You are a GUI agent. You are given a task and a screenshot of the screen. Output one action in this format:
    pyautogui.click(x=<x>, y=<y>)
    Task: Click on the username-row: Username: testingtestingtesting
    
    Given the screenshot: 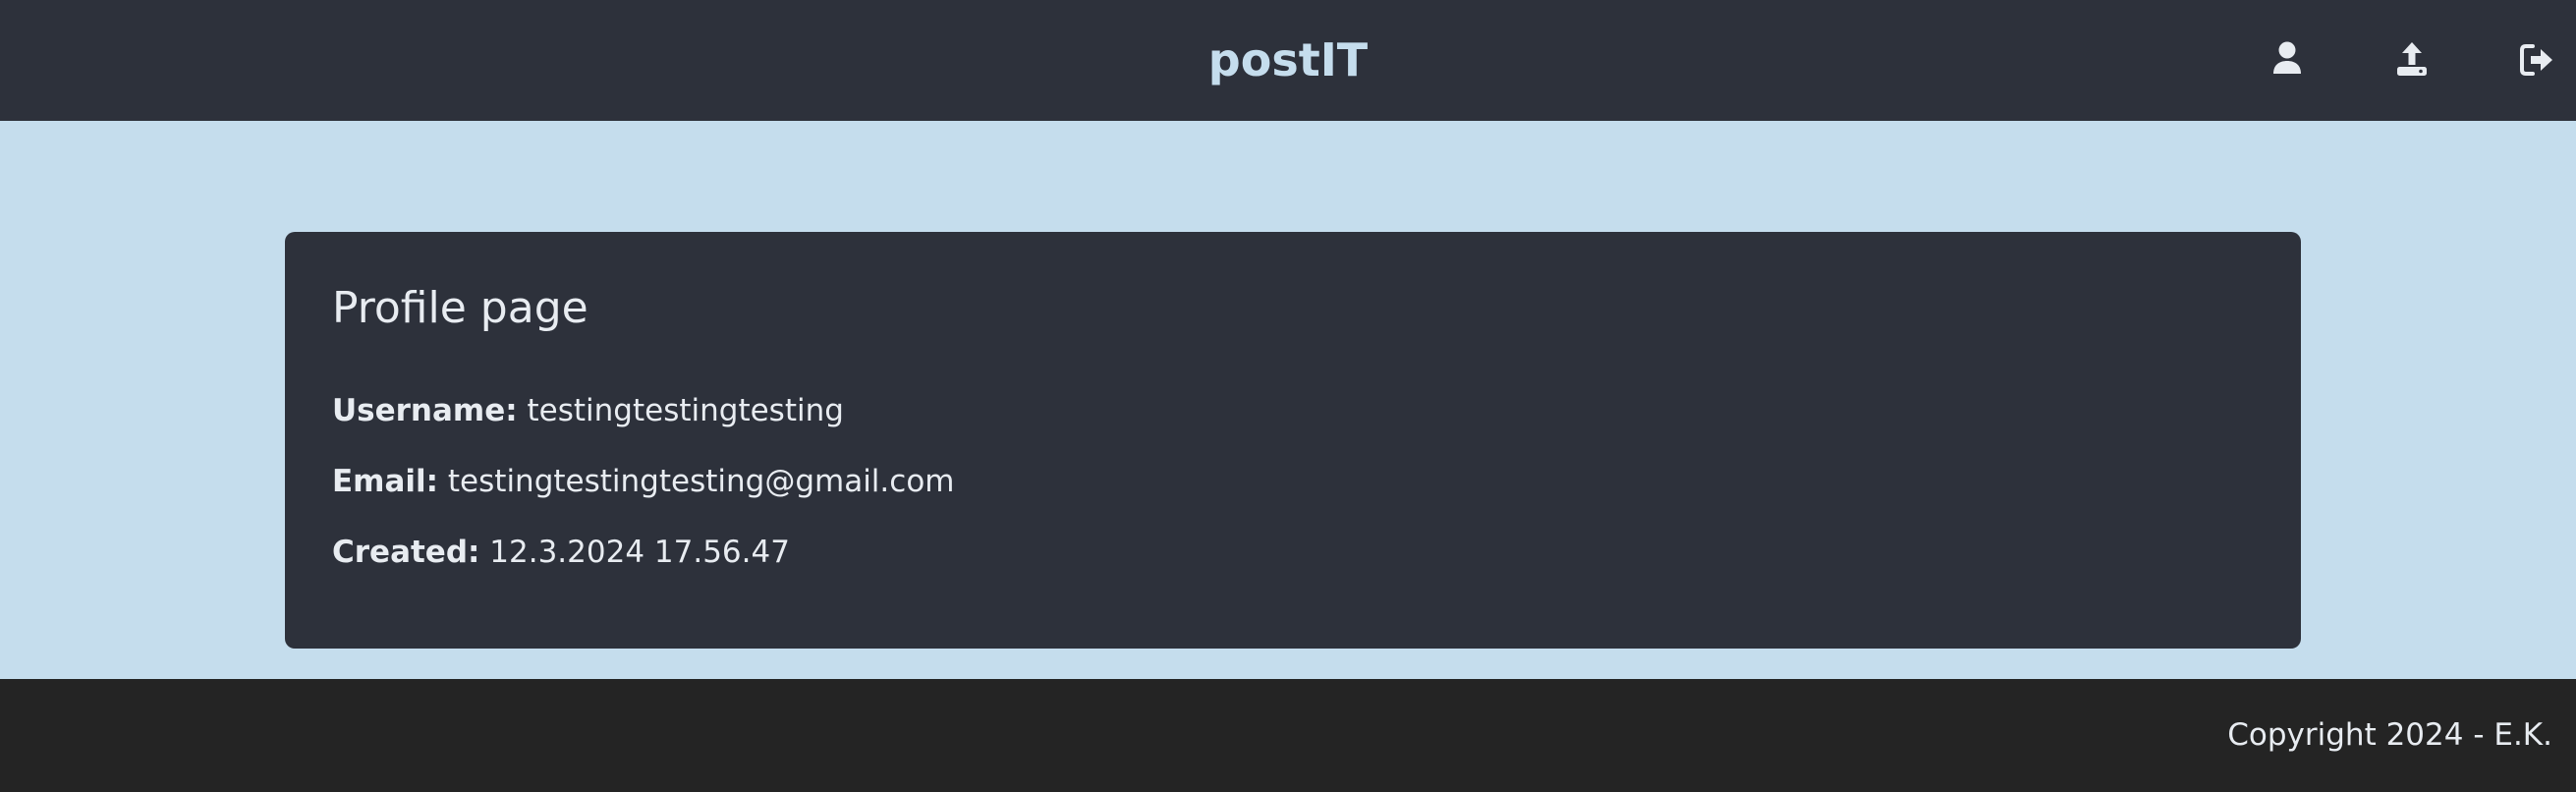 What is the action you would take?
    pyautogui.click(x=588, y=410)
    